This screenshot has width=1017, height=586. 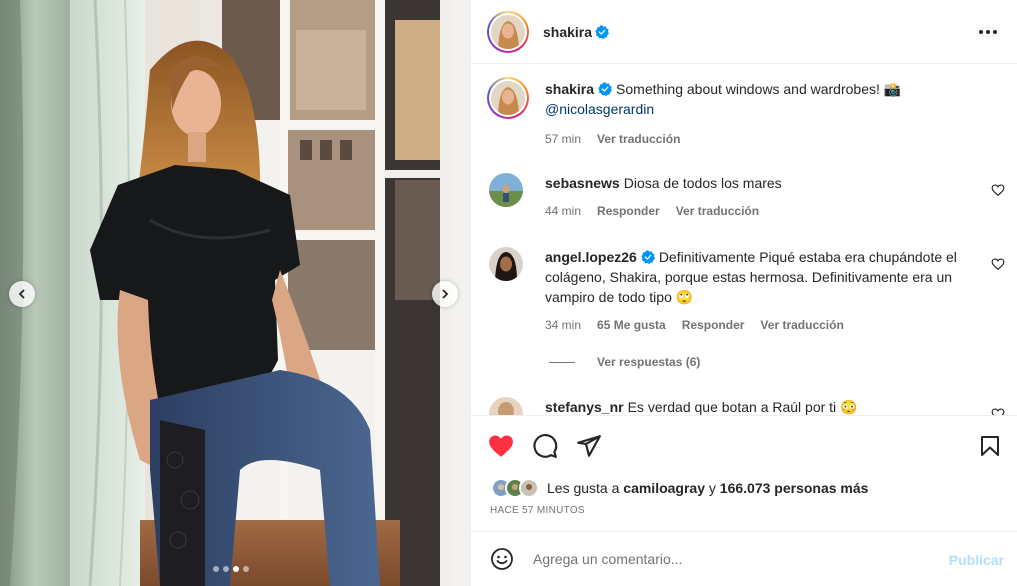 I want to click on likes-joiner: y, so click(x=712, y=488).